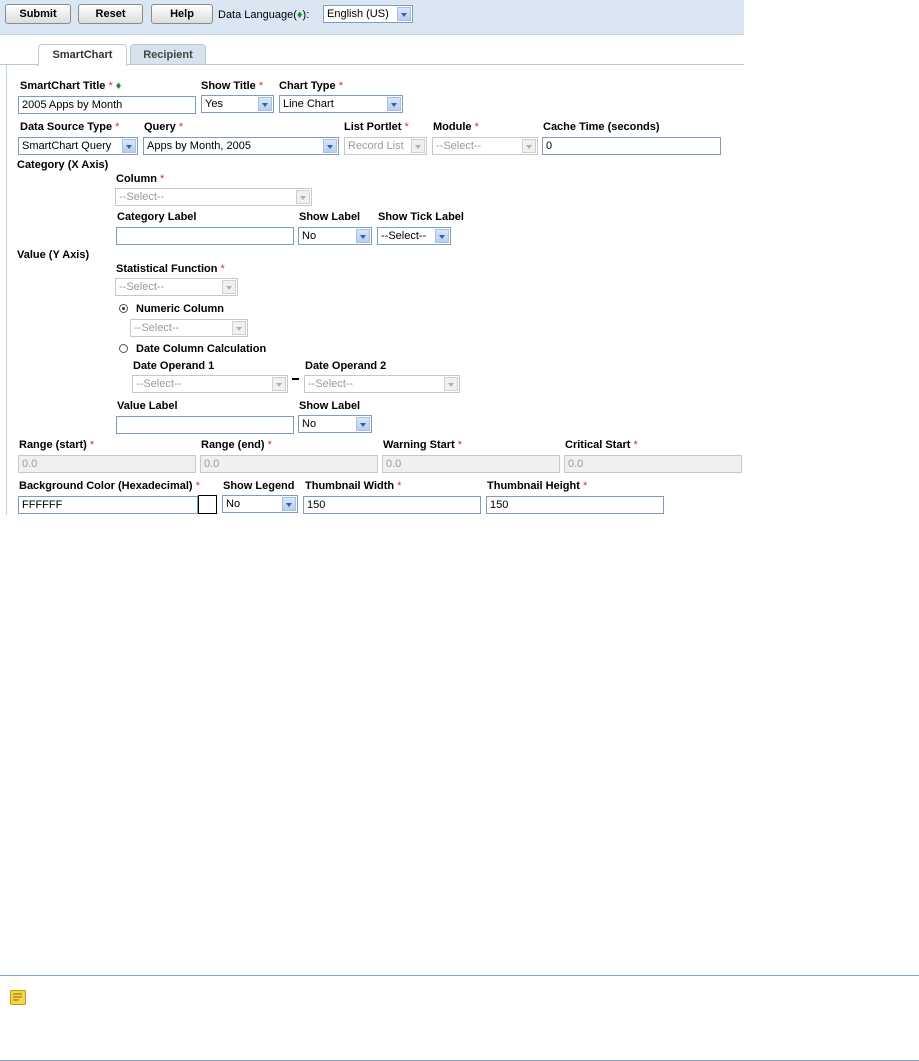 This screenshot has height=1061, width=919. Describe the element at coordinates (38, 14) in the screenshot. I see `submit-button: Submit` at that location.